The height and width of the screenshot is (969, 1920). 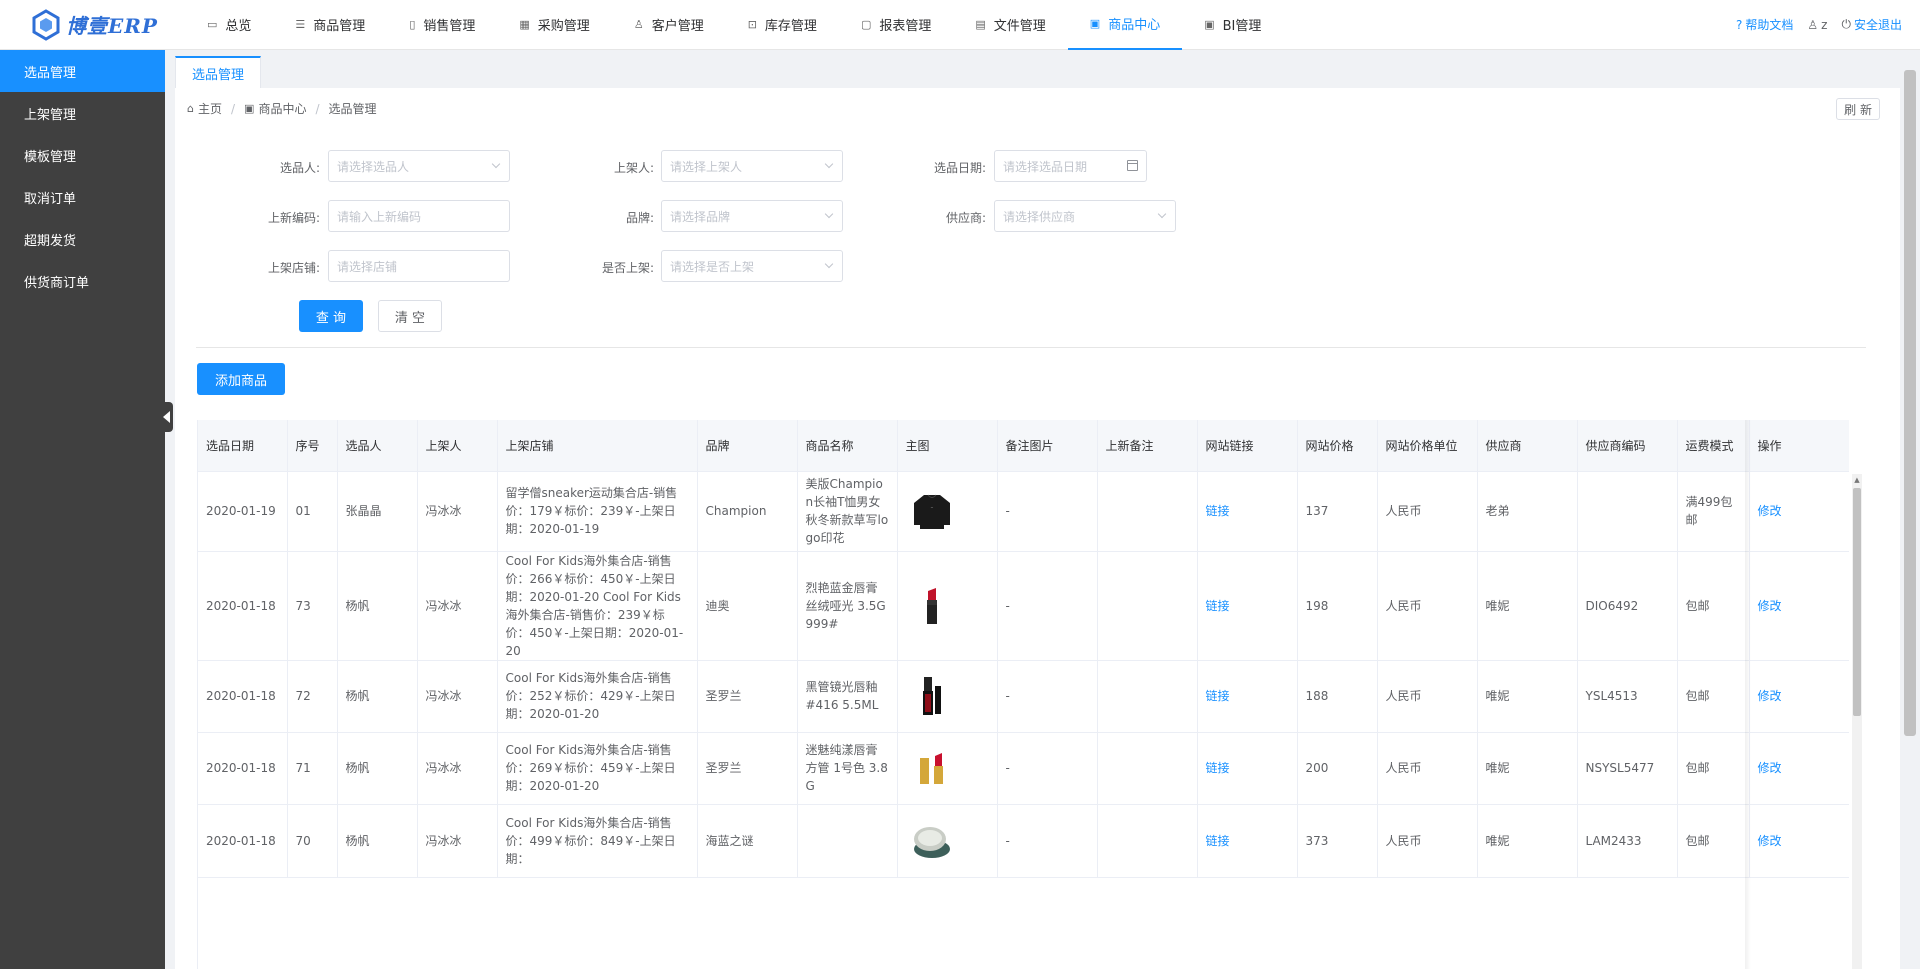 I want to click on store-input: 请选择店铺, so click(x=419, y=266).